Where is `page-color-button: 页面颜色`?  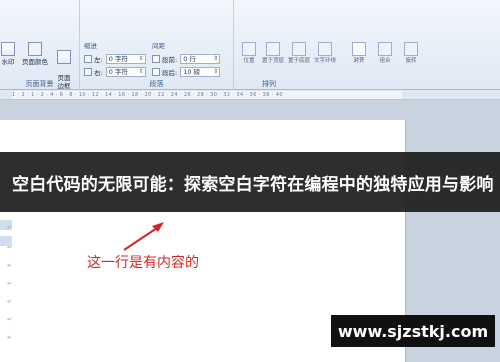
page-color-button: 页面颜色 is located at coordinates (35, 54).